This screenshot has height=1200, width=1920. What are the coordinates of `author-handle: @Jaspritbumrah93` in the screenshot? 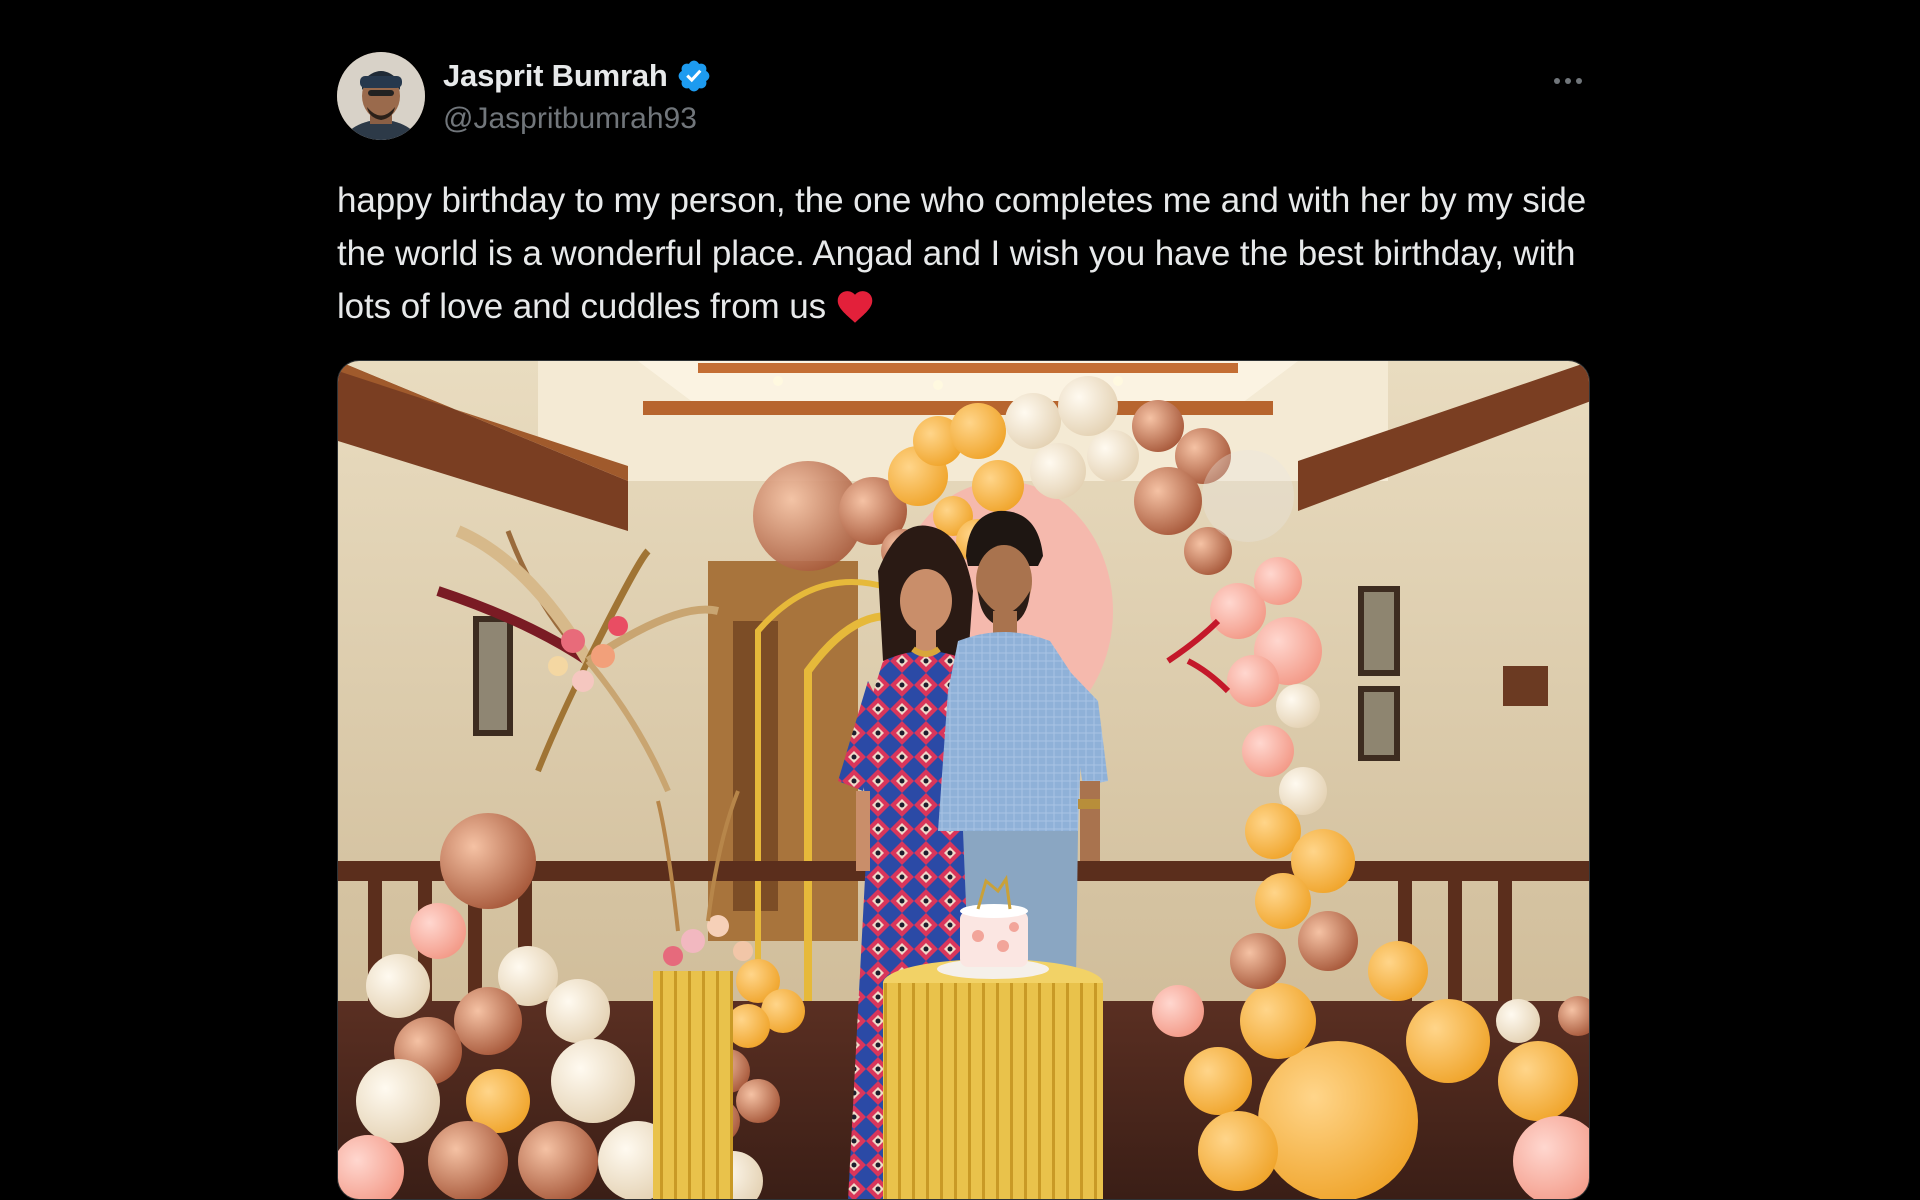 It's located at (570, 119).